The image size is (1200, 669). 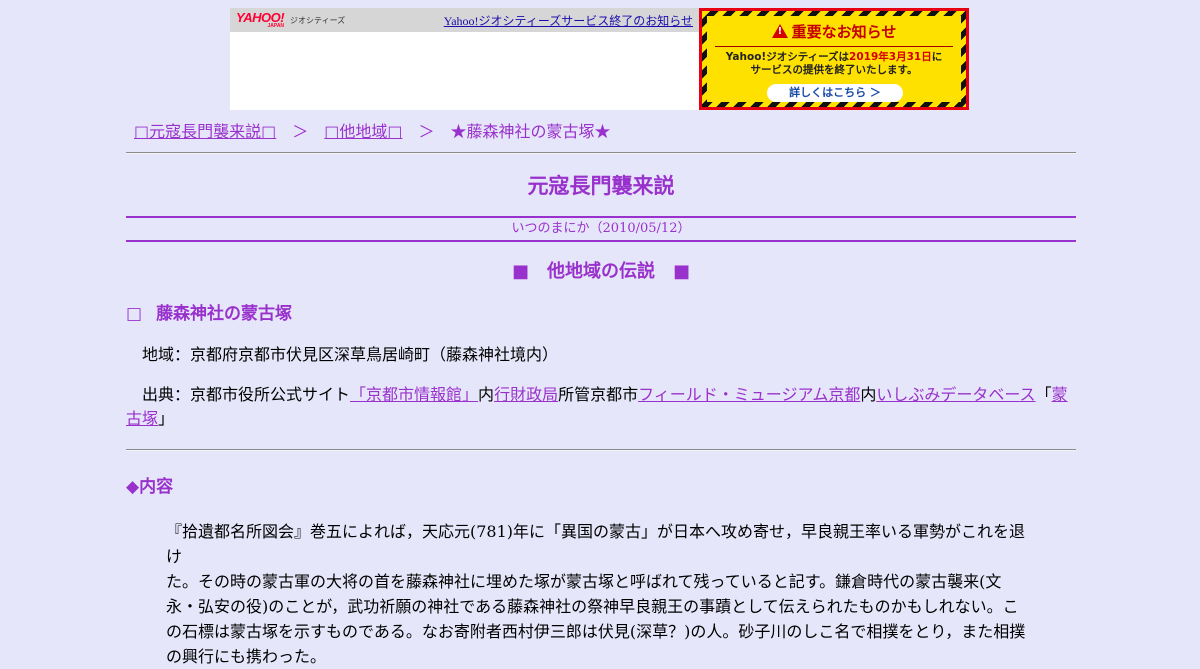 I want to click on notice-divider, so click(x=834, y=46).